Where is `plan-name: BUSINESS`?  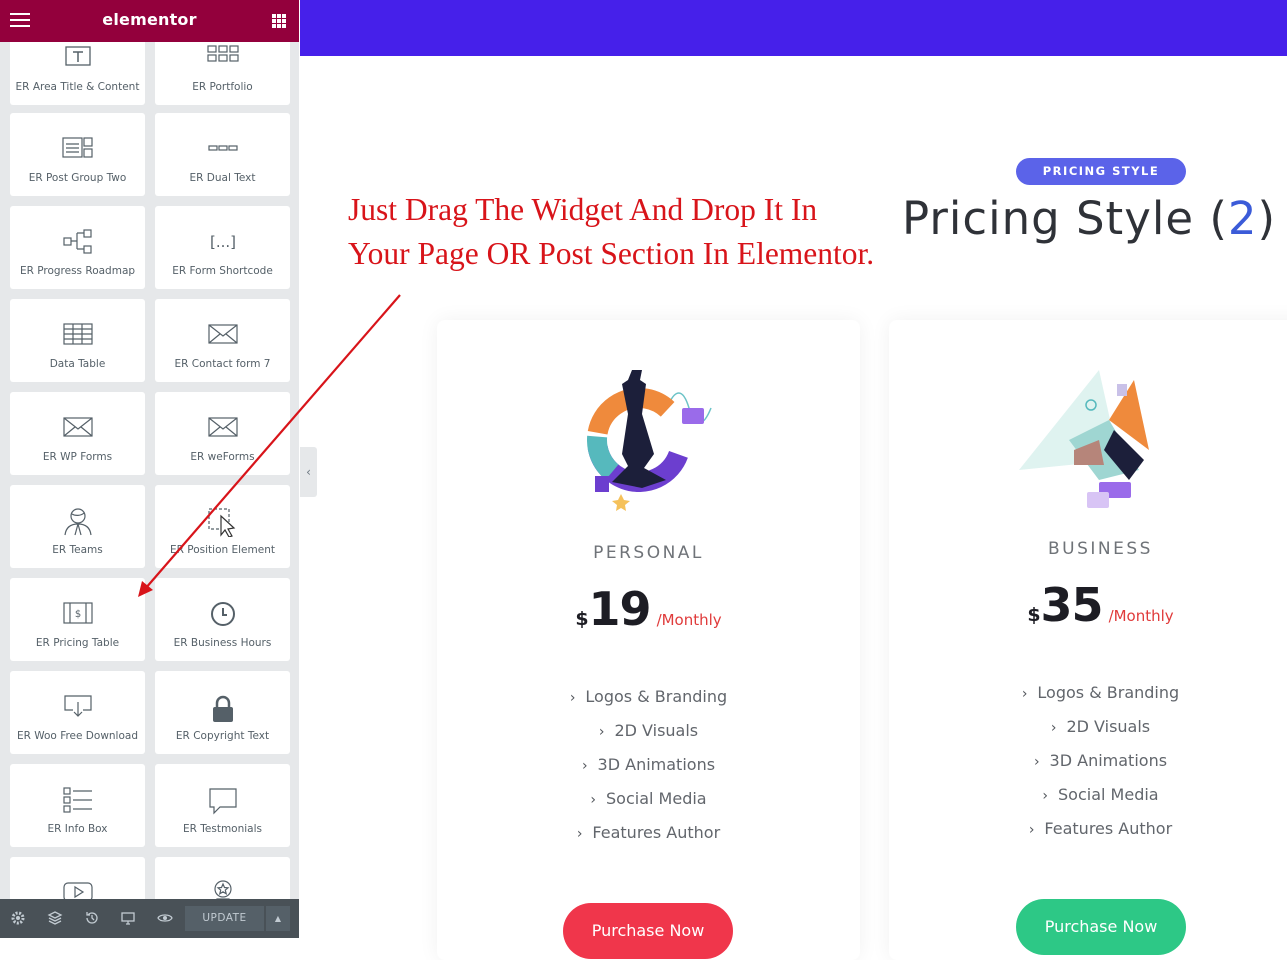
plan-name: BUSINESS is located at coordinates (1100, 549).